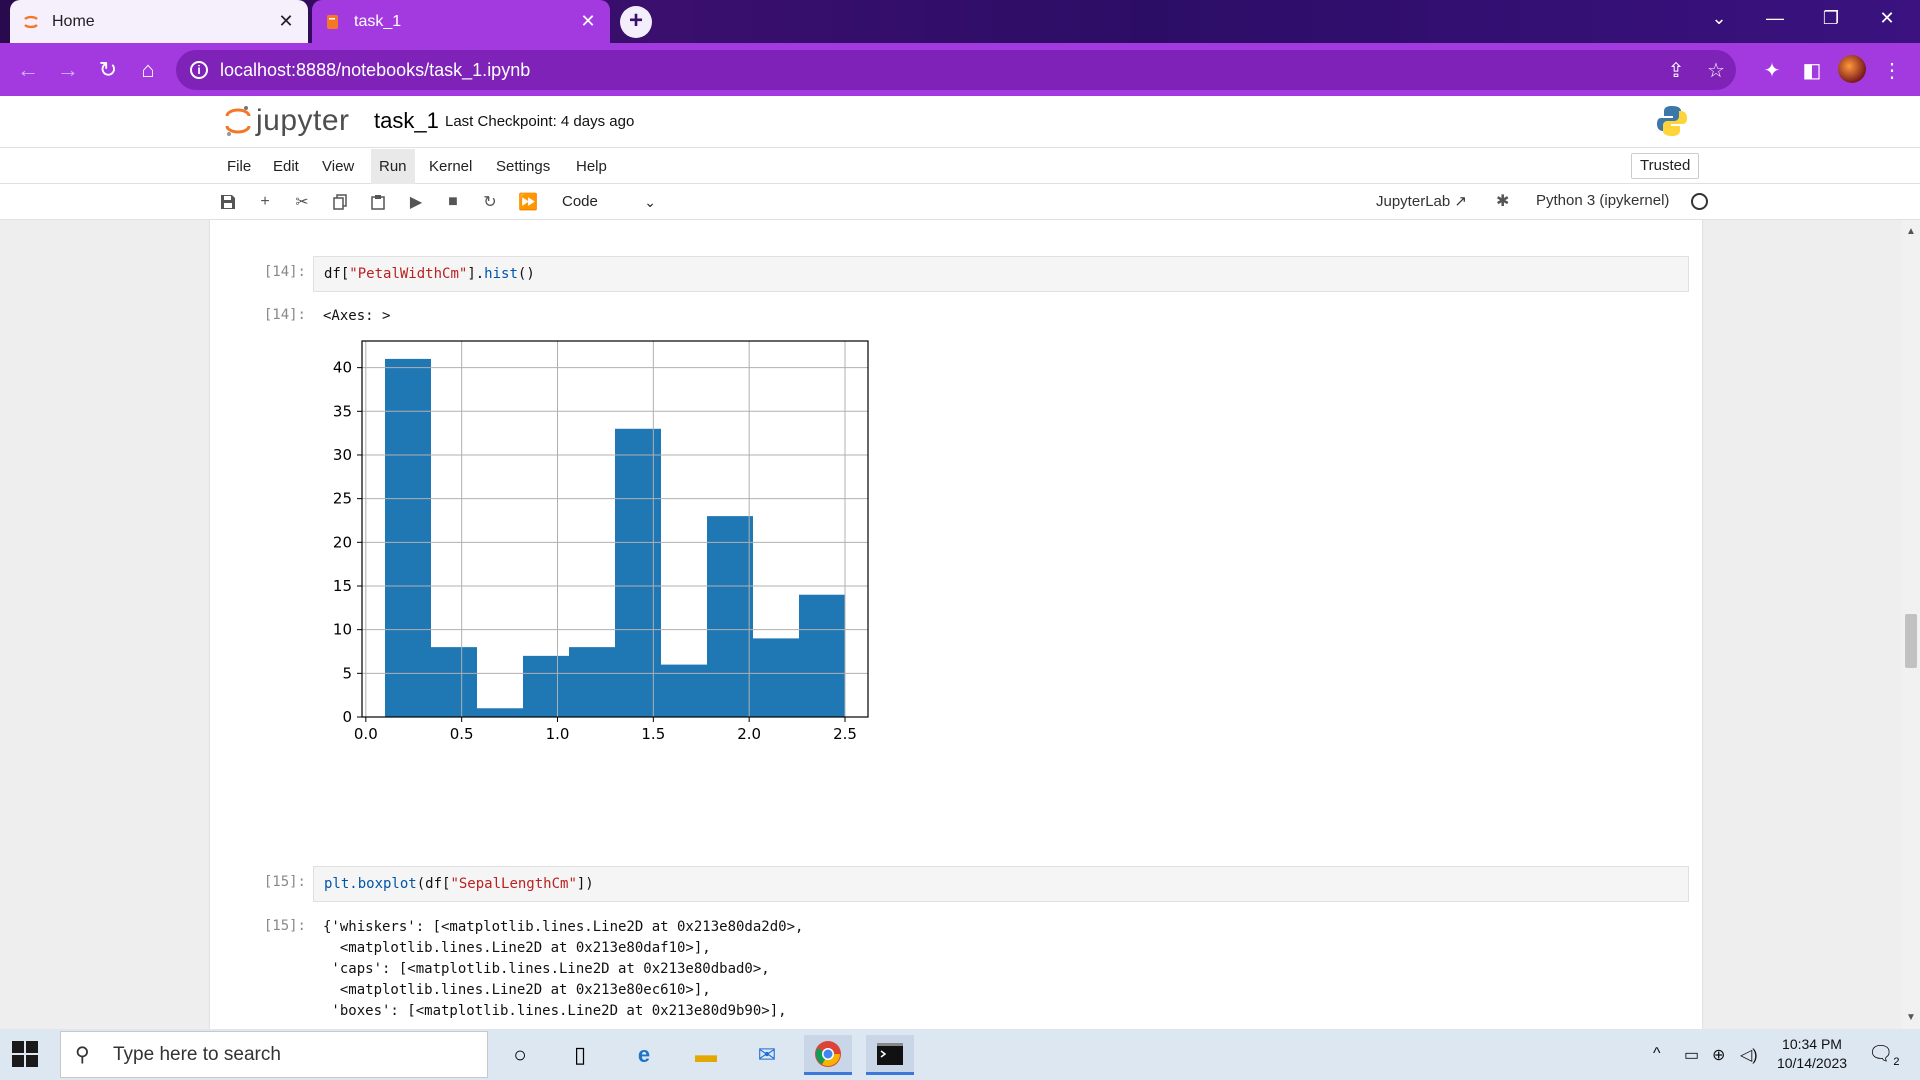 The width and height of the screenshot is (1920, 1080). Describe the element at coordinates (148, 70) in the screenshot. I see `home-icon: ⌂` at that location.